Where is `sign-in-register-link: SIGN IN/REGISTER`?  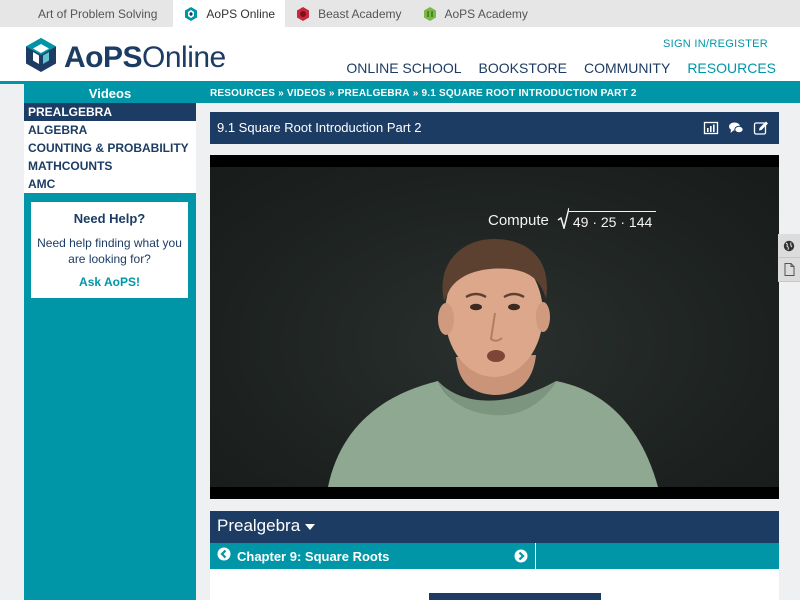 sign-in-register-link: SIGN IN/REGISTER is located at coordinates (715, 44).